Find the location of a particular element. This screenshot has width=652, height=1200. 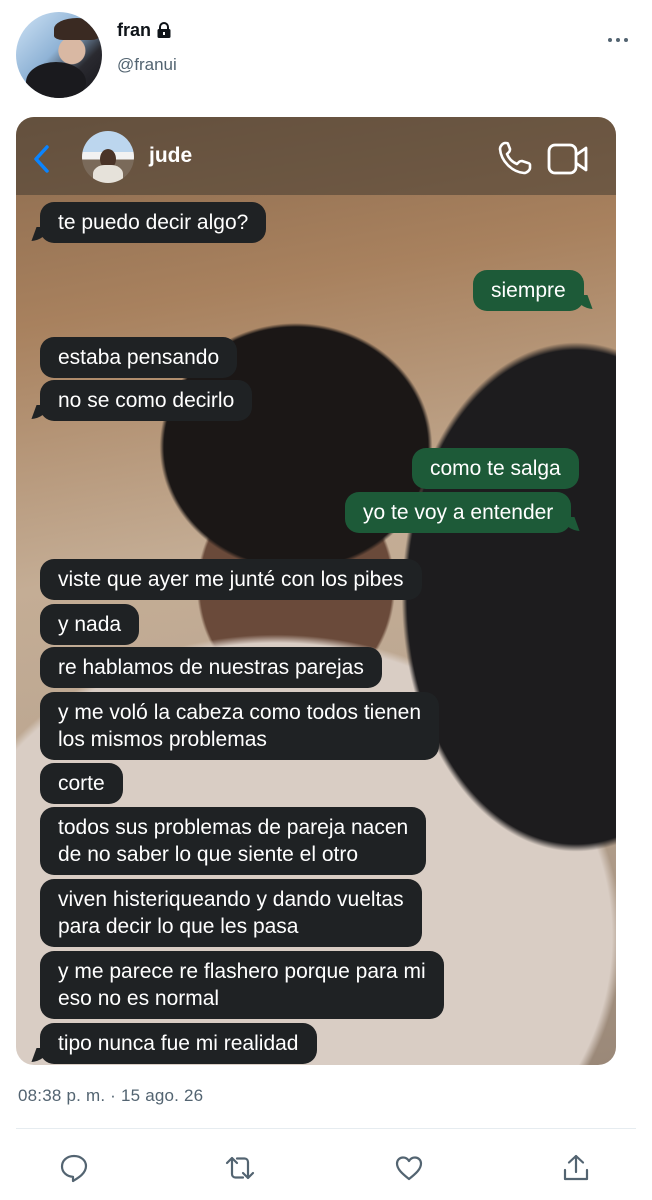

message-bubble: estaba pensando is located at coordinates (139, 357).